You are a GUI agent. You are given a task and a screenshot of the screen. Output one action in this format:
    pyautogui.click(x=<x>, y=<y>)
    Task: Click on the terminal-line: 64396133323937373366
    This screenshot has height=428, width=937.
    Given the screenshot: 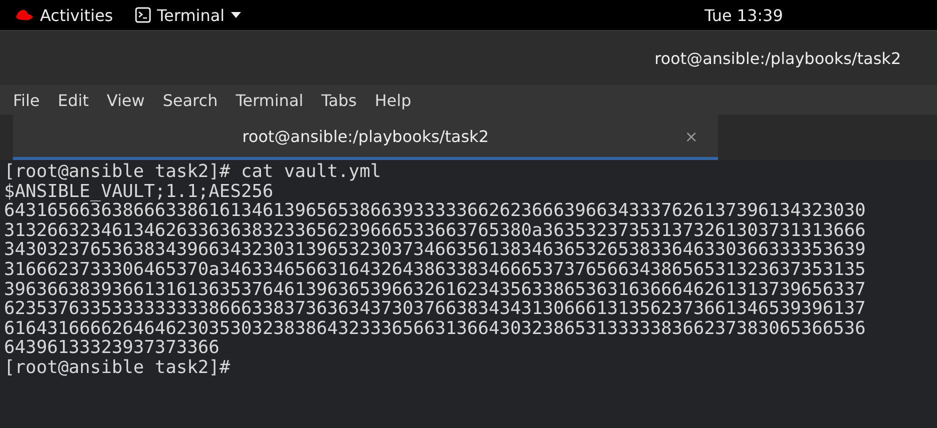 What is the action you would take?
    pyautogui.click(x=112, y=348)
    